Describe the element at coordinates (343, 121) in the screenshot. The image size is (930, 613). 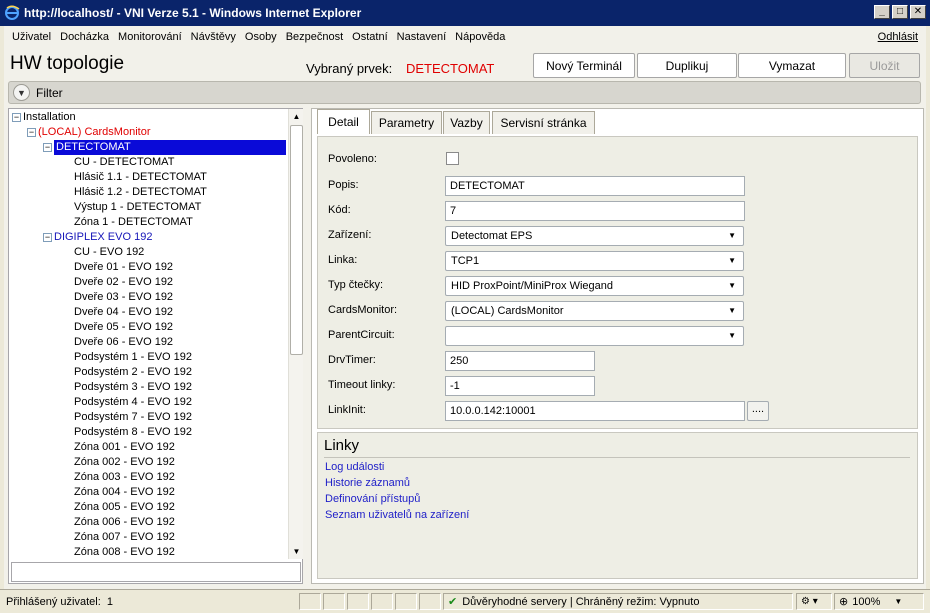
I see `tab-detail: Detail` at that location.